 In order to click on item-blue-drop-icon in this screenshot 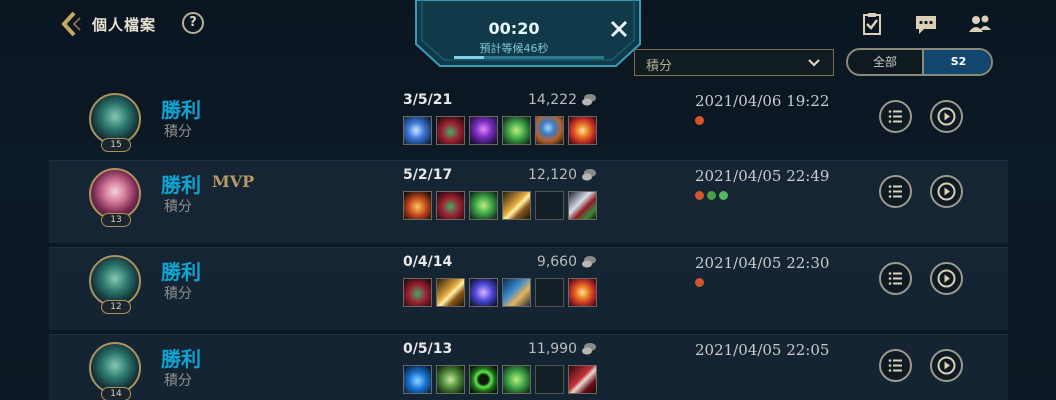, I will do `click(417, 379)`.